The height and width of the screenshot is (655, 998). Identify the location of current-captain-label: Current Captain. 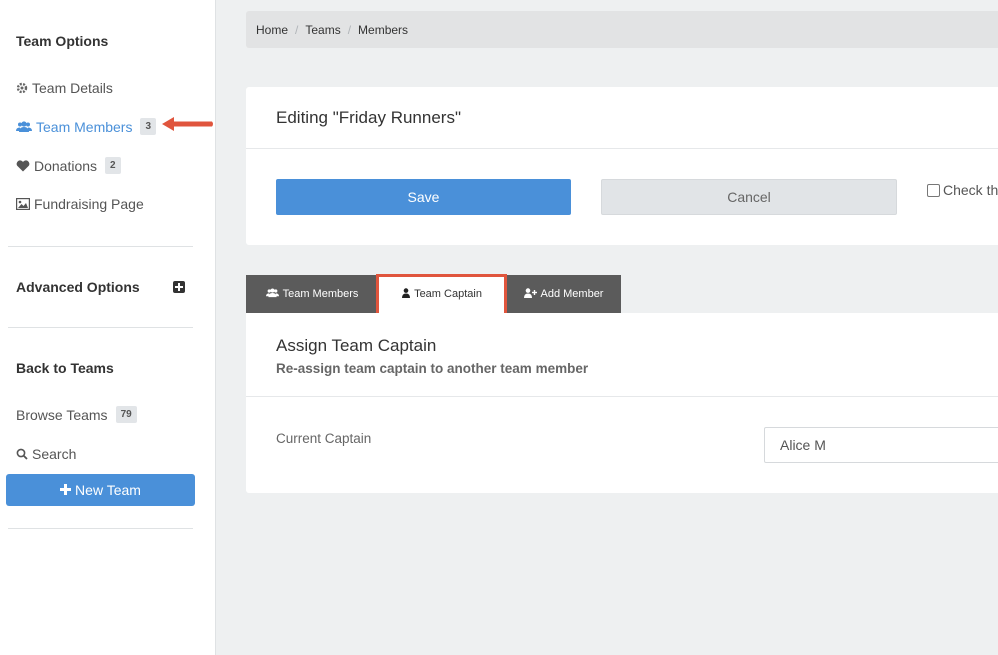
(324, 438).